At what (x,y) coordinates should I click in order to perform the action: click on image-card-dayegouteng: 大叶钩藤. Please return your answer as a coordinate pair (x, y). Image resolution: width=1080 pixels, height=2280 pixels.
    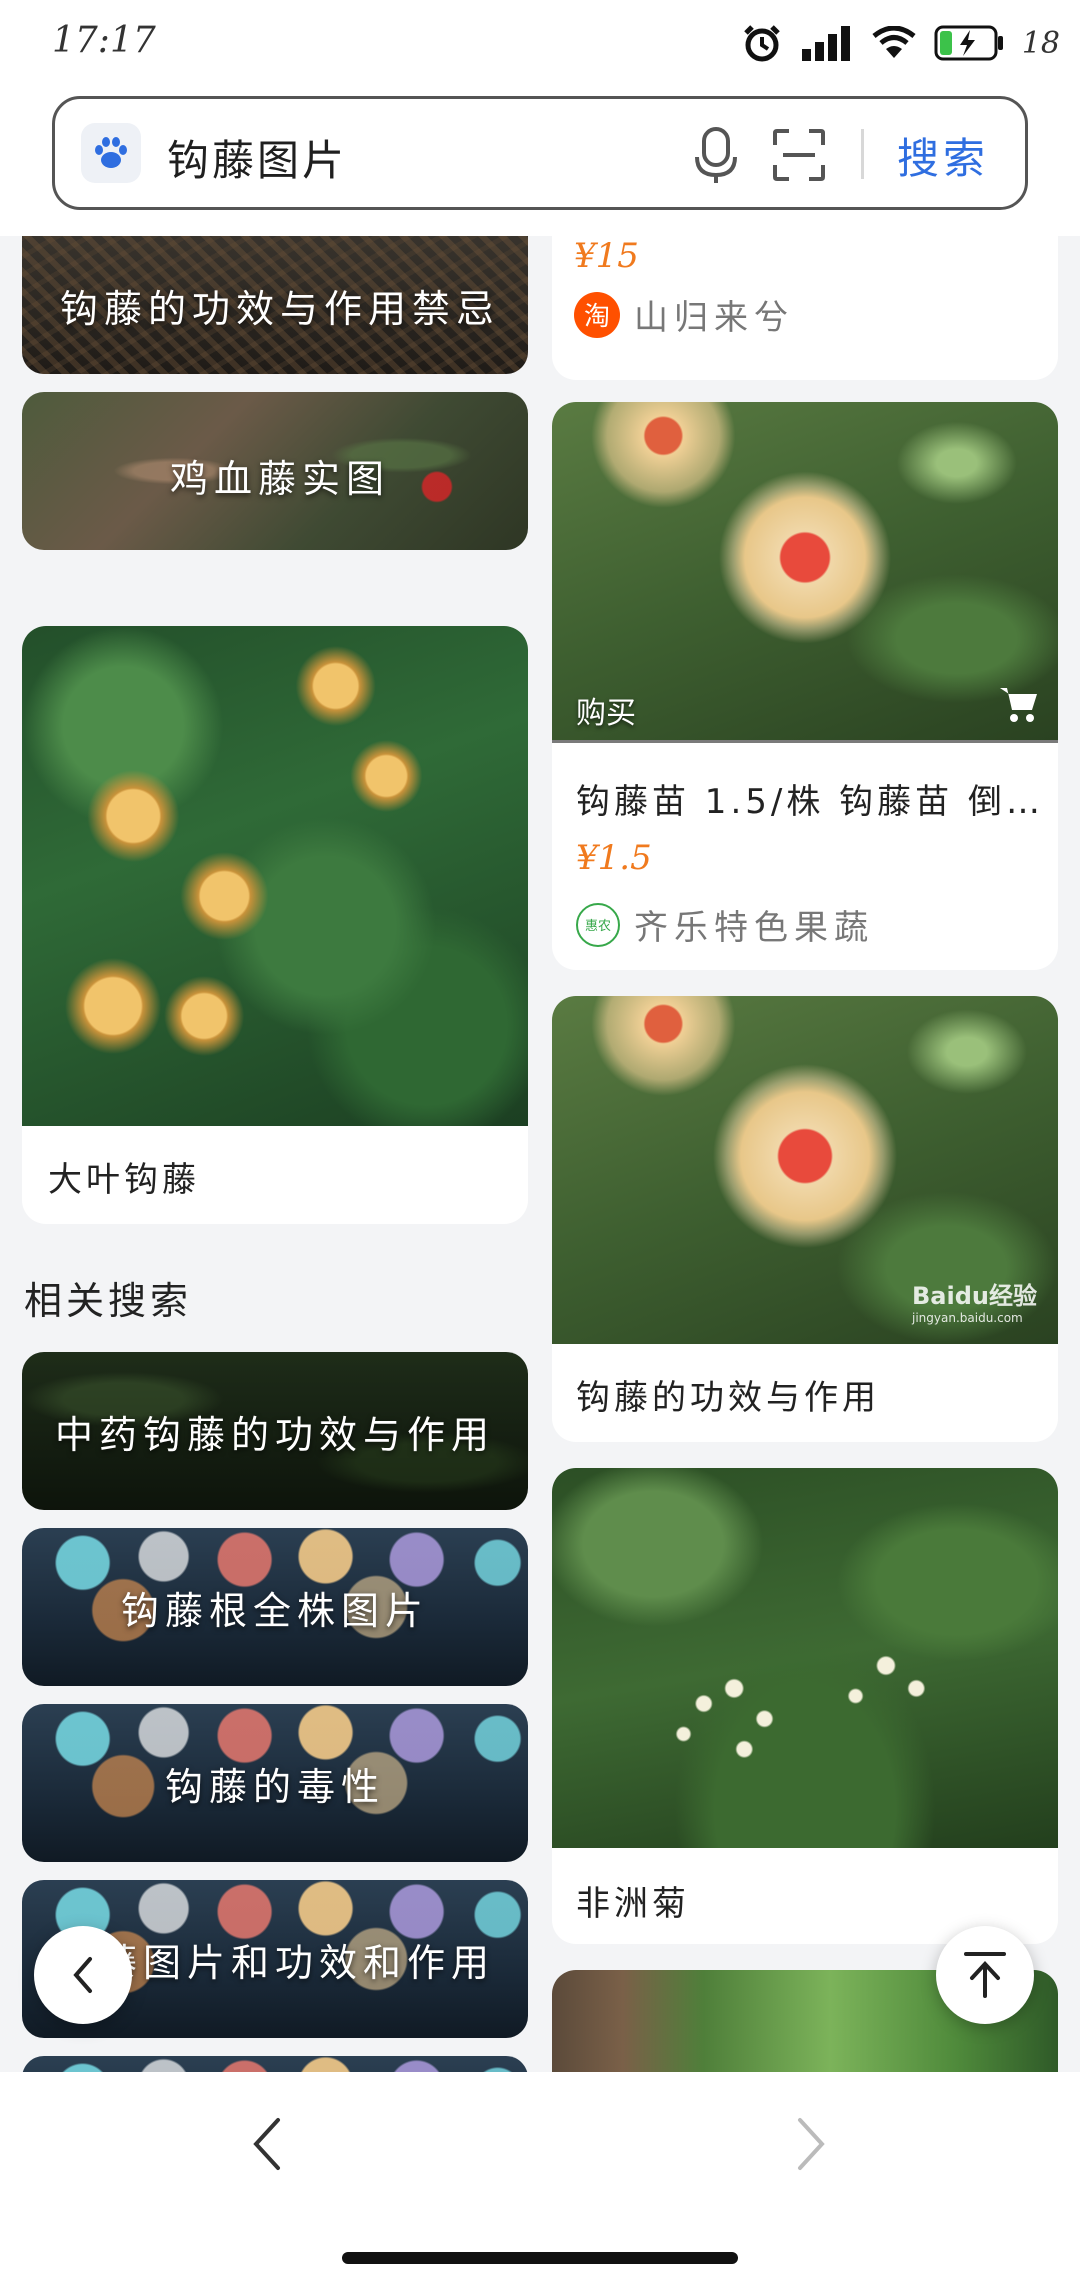
    Looking at the image, I should click on (275, 925).